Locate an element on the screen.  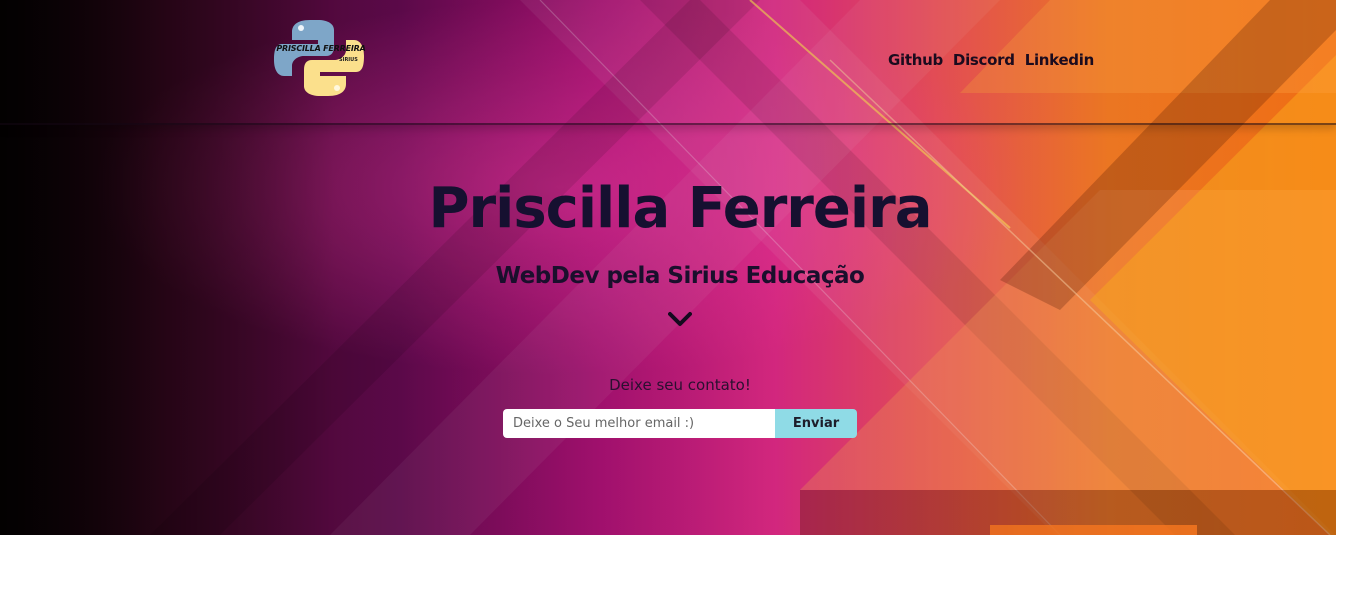
page-subtitle: WebDev pela Sirius Educação is located at coordinates (680, 276).